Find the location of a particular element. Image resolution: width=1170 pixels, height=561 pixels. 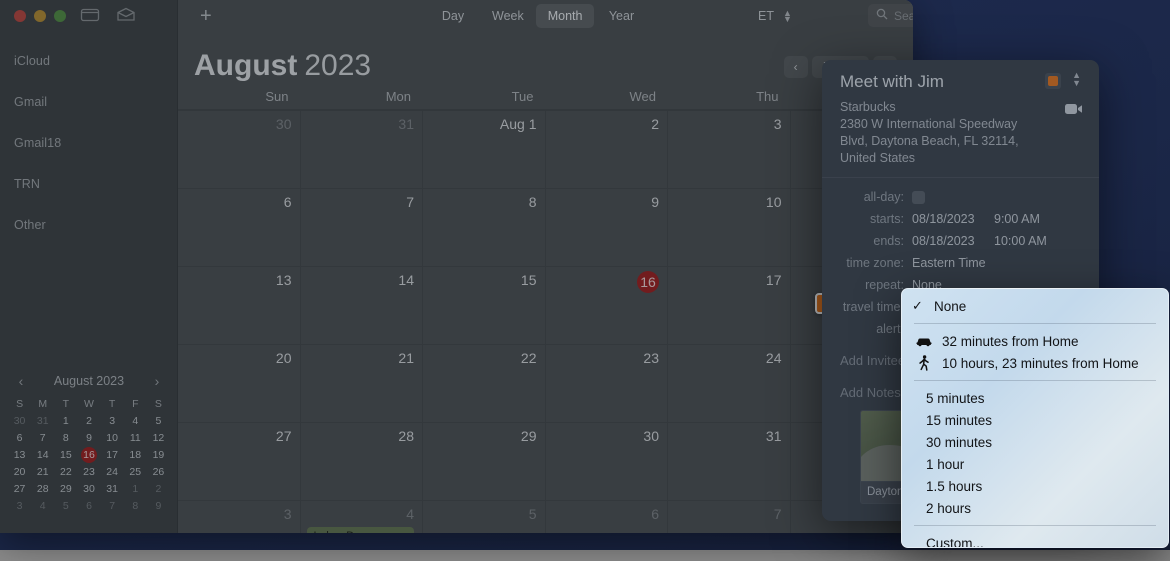

mini-calendar-day: 13 is located at coordinates (19, 455).